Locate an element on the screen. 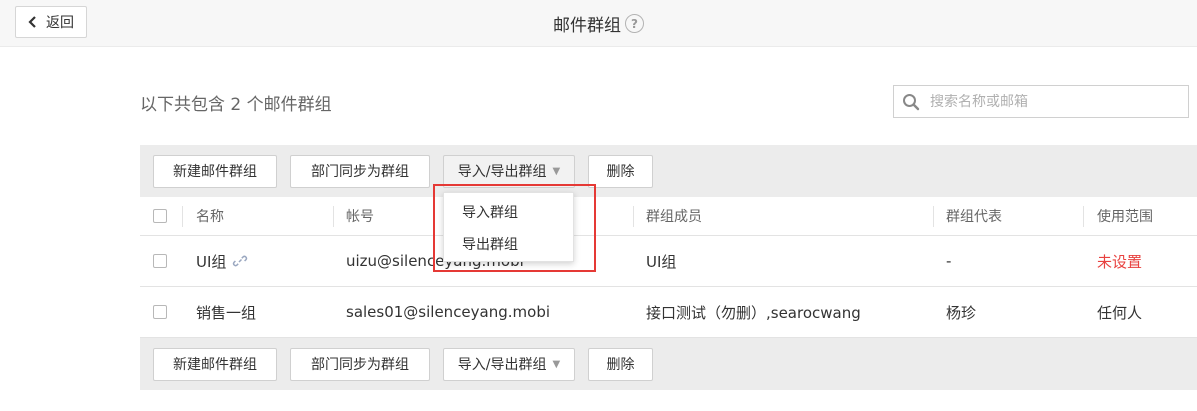  group-name-cell: UI组 is located at coordinates (222, 261).